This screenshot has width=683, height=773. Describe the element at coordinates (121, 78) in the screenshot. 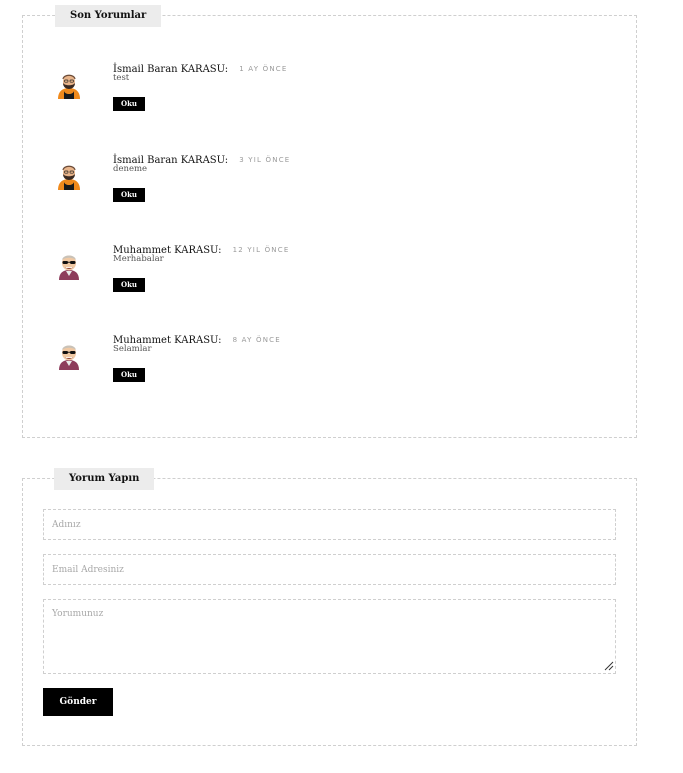

I see `comment-text: test` at that location.